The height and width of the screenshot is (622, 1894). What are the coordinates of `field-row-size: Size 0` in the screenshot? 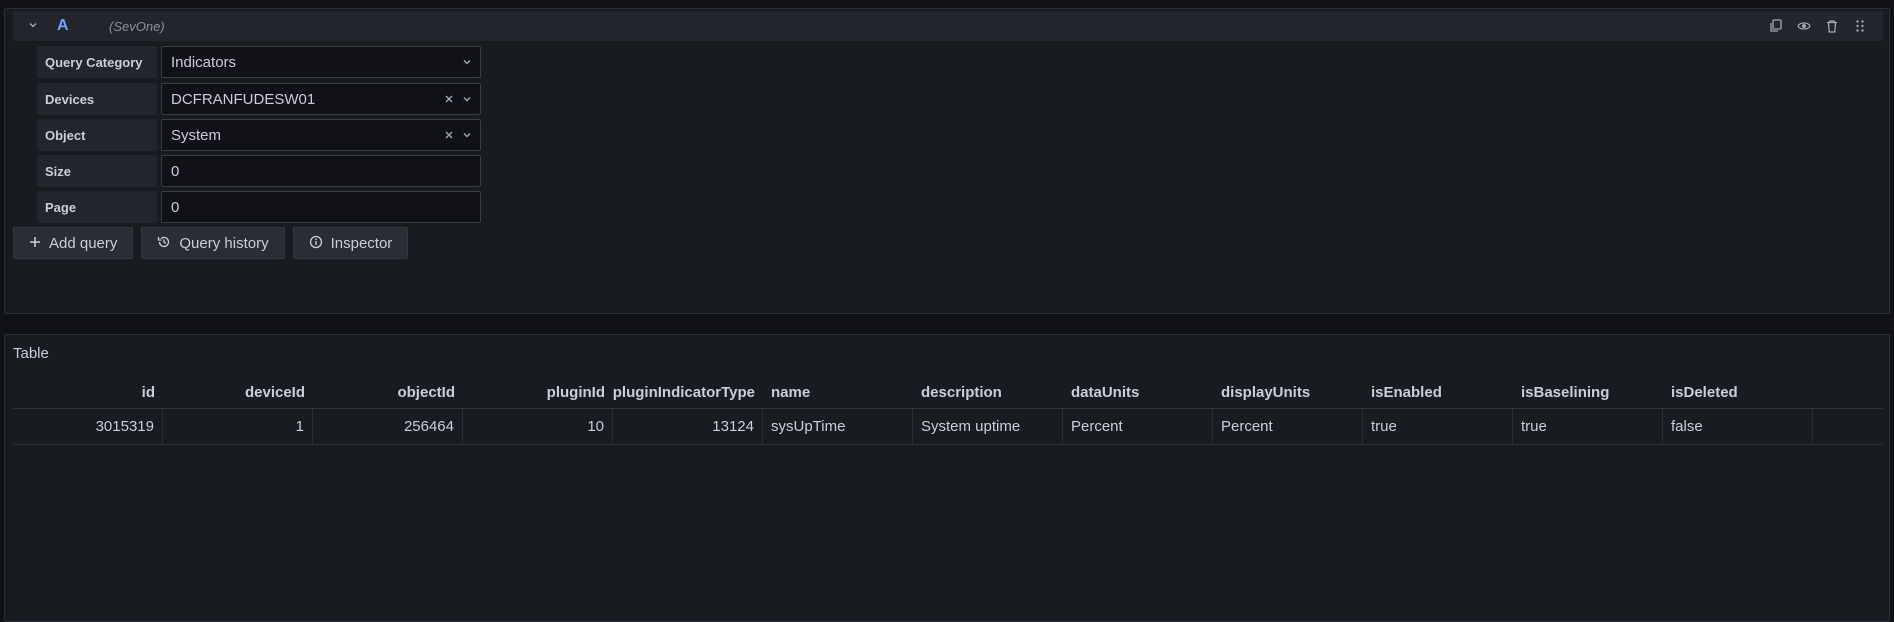 It's located at (259, 171).